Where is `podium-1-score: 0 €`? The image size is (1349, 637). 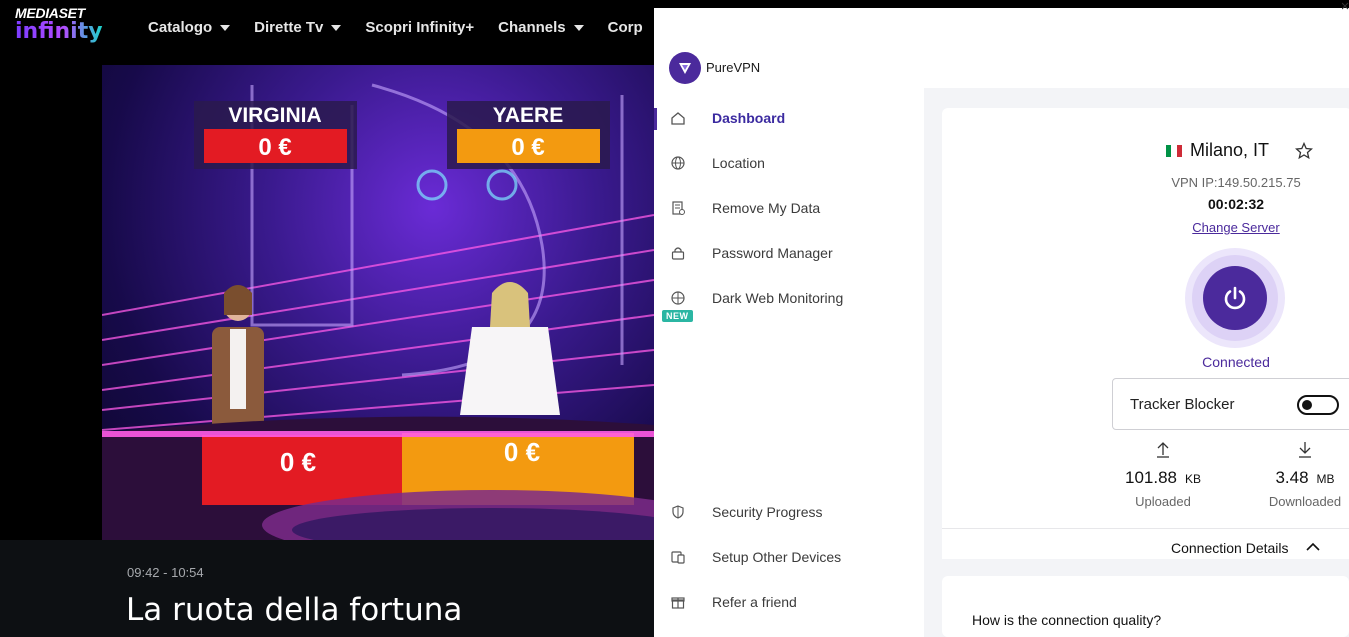 podium-1-score: 0 € is located at coordinates (298, 462).